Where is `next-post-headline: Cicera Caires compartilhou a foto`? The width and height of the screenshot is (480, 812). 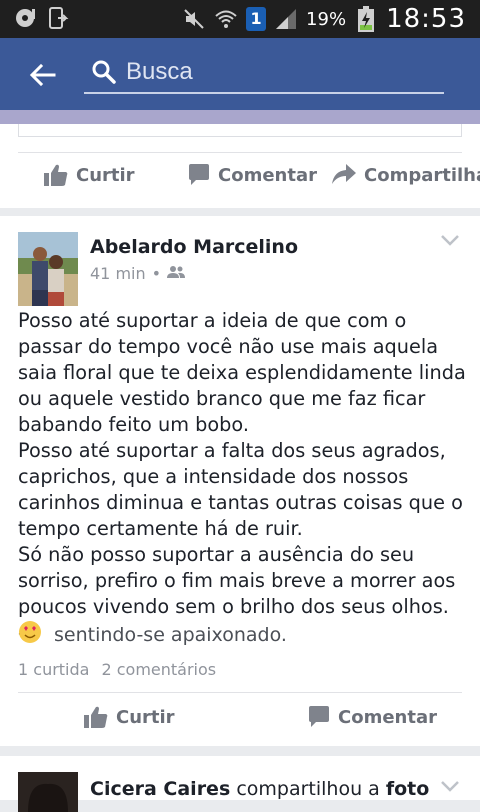 next-post-headline: Cicera Caires compartilhou a foto is located at coordinates (259, 789).